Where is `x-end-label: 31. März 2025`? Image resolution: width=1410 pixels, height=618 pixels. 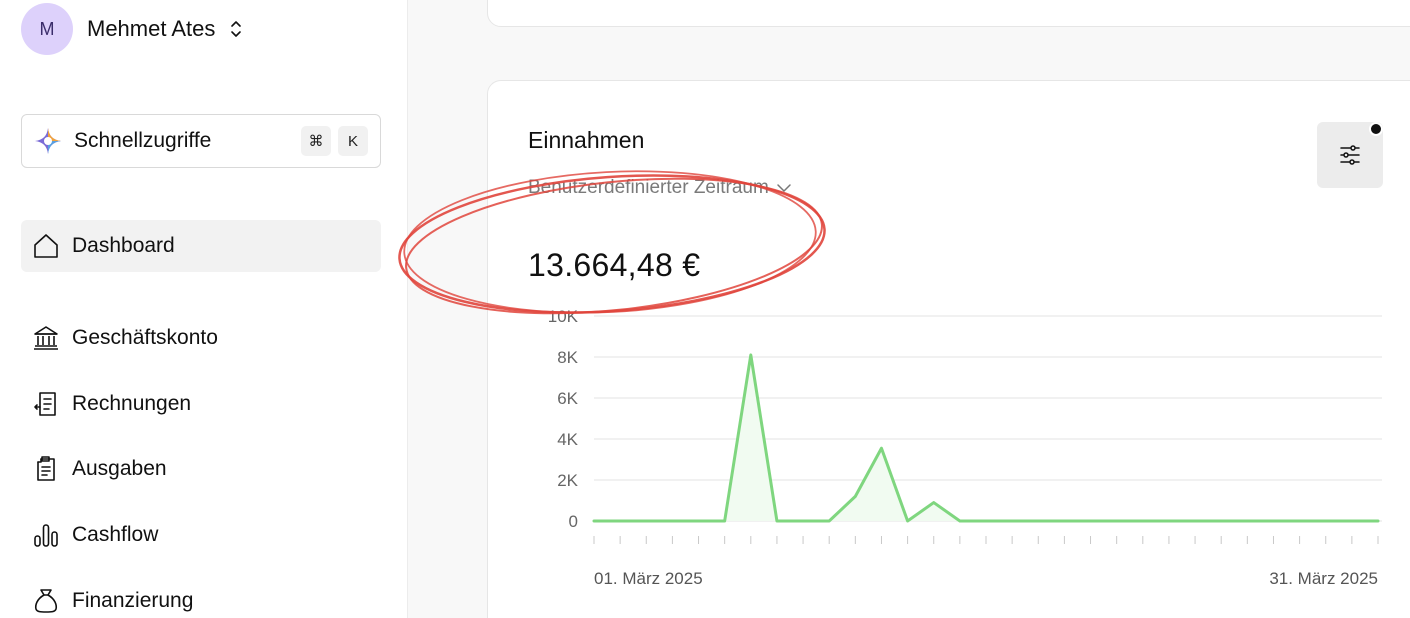
x-end-label: 31. März 2025 is located at coordinates (1323, 578).